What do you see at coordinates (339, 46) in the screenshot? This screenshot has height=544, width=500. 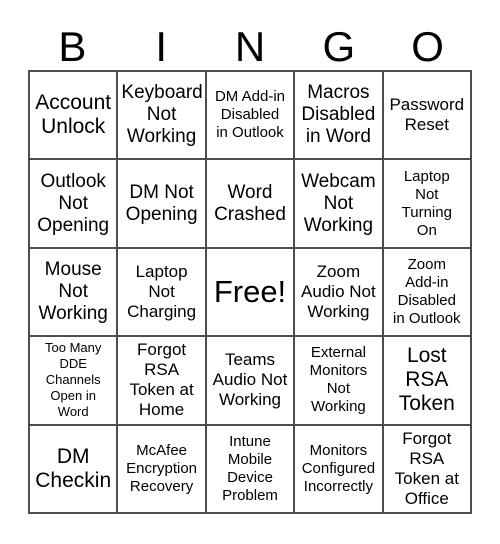 I see `bingo-header-letter-g: G` at bounding box center [339, 46].